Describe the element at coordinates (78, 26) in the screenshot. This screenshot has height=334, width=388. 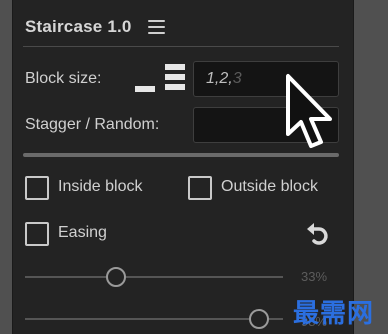
I see `panel-title: Staircase 1.0` at that location.